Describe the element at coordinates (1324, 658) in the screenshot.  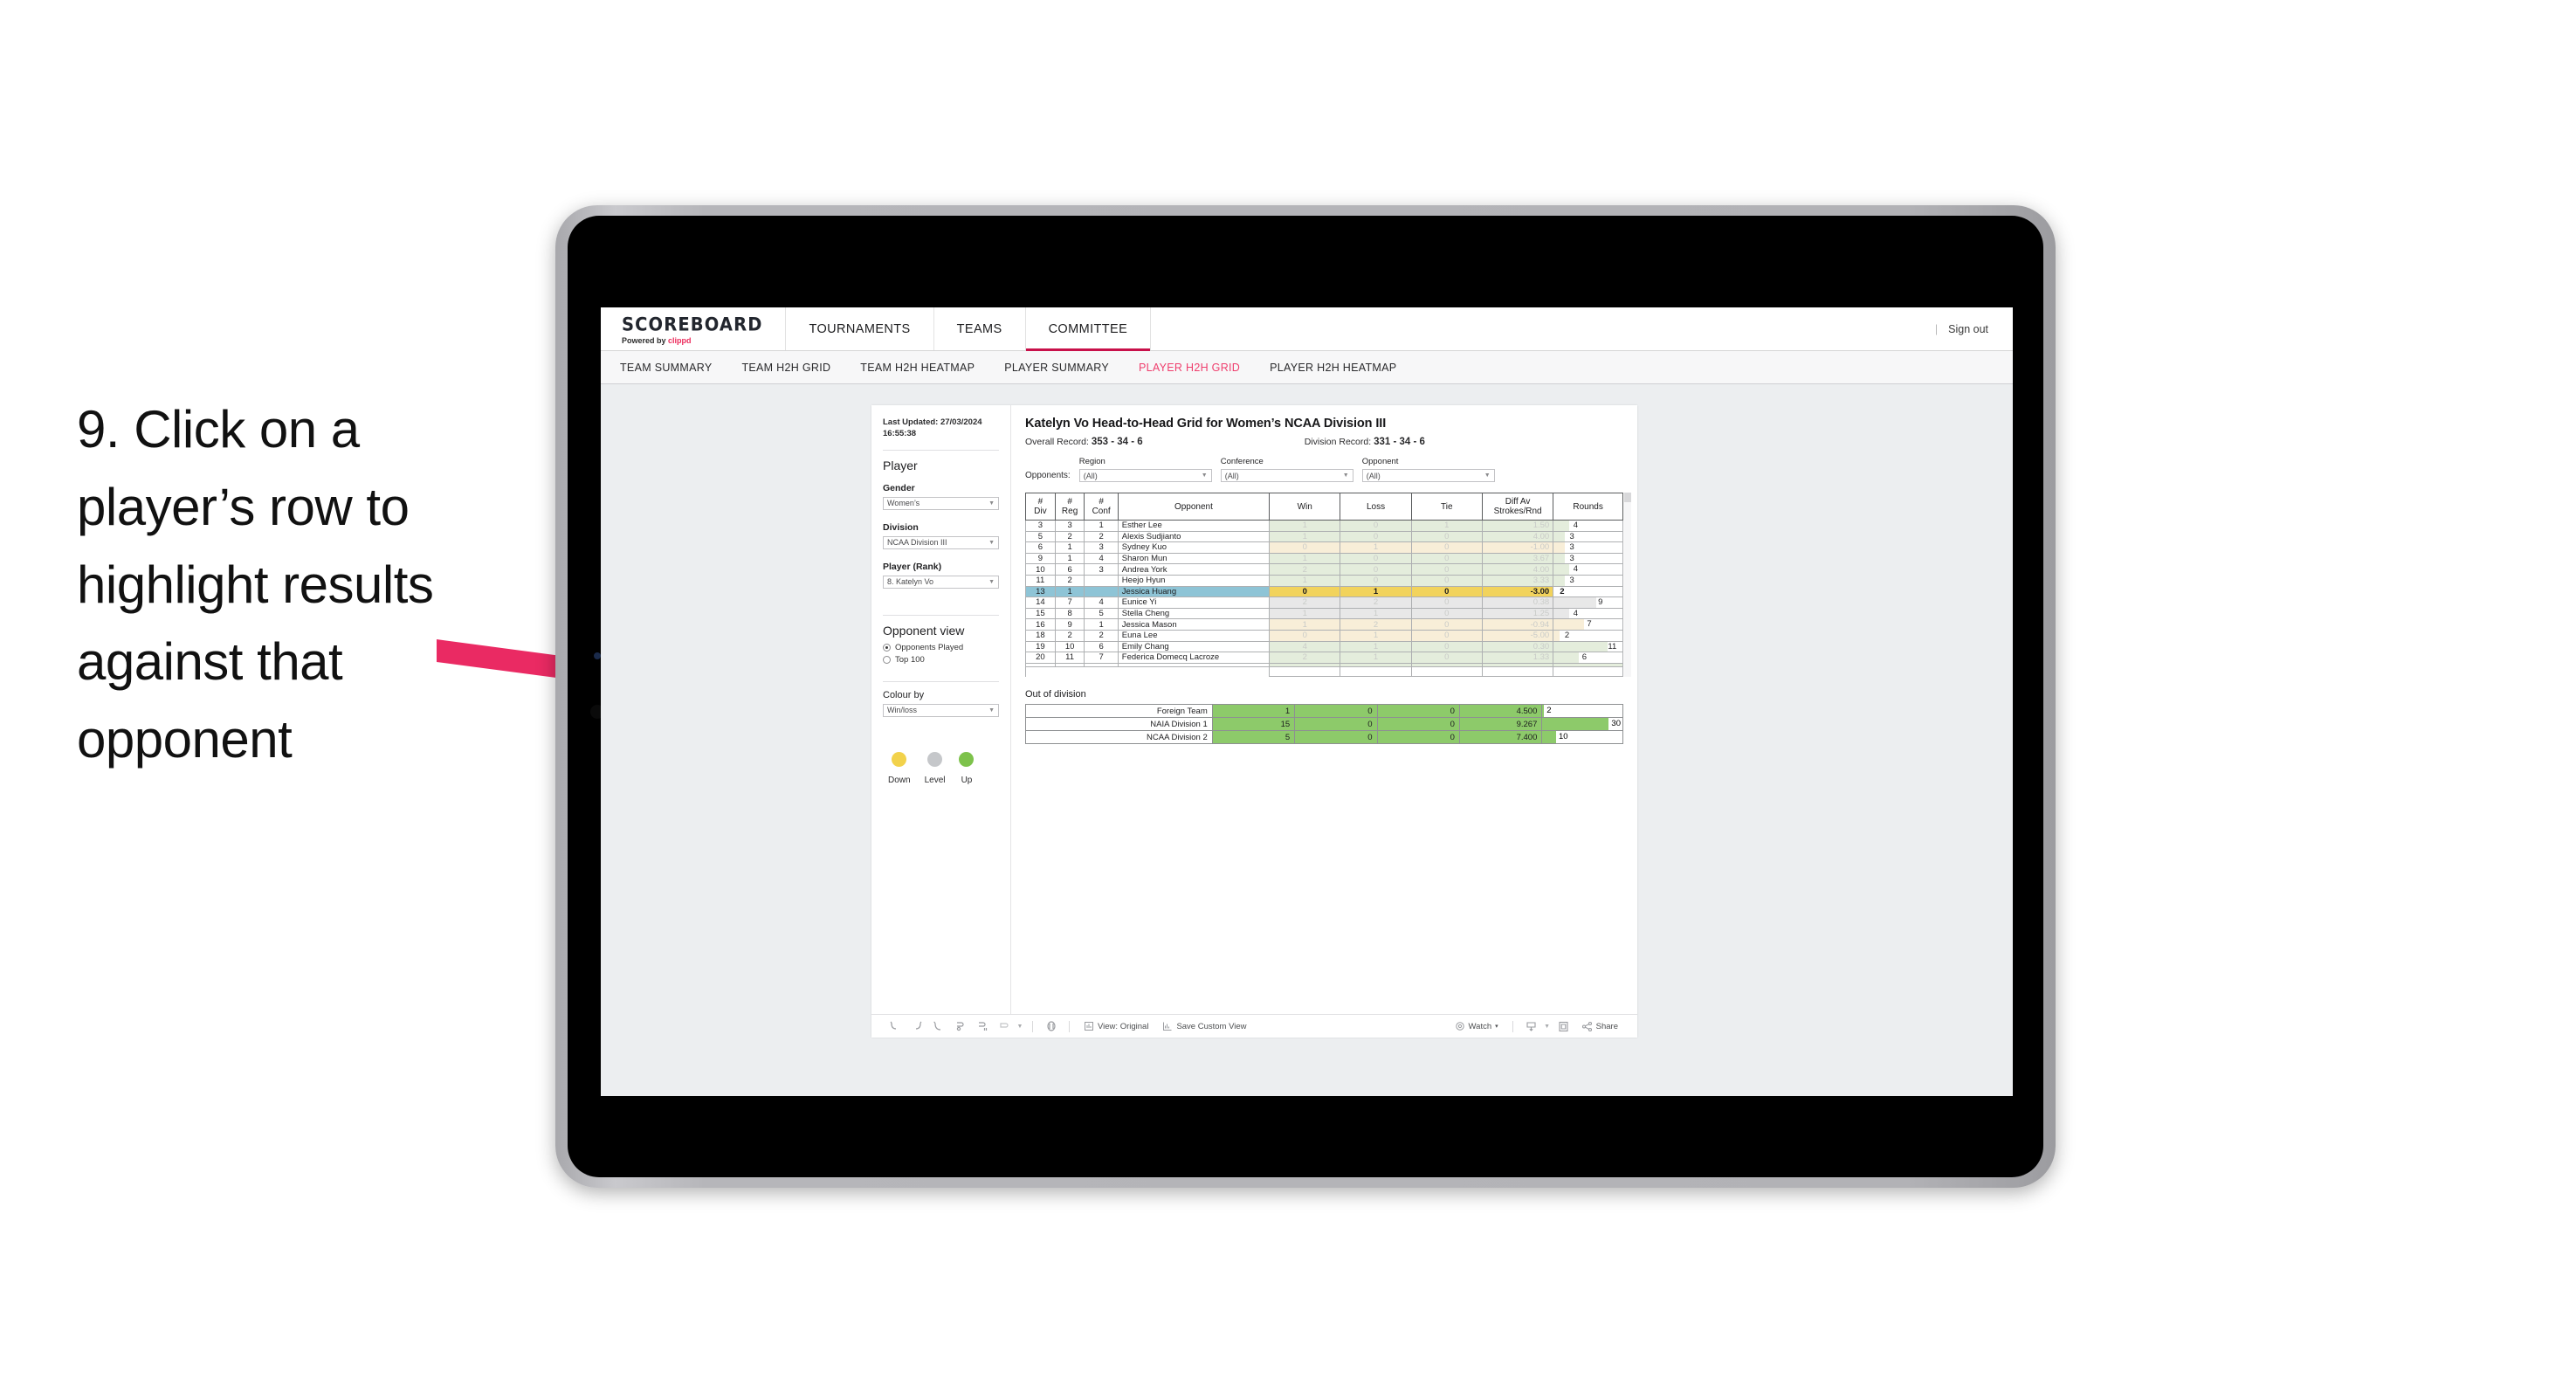
I see `table-row: 20 11 7 Federica Domecq Lacroze 2 1 0 1.33 6` at that location.